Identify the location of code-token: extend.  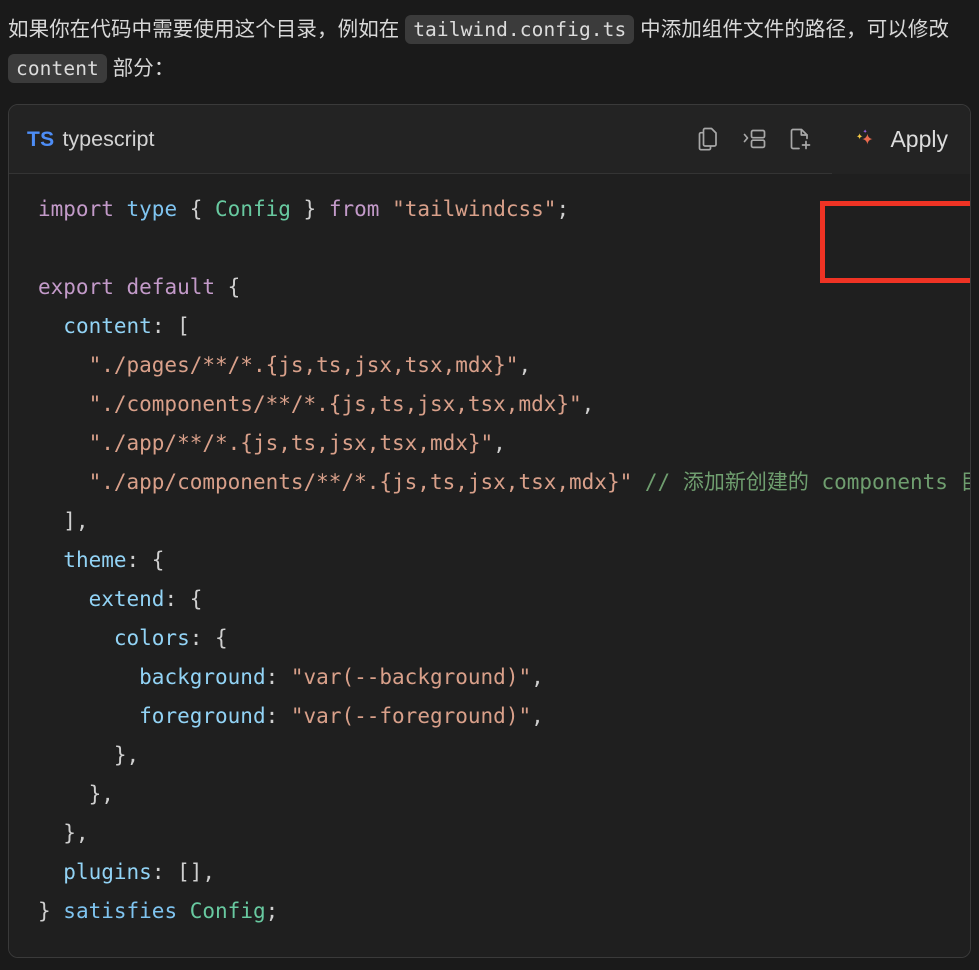
(126, 599).